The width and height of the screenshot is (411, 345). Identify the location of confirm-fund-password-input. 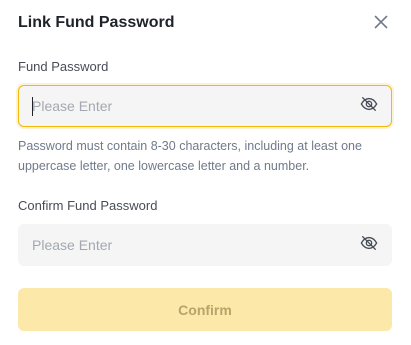
(192, 245).